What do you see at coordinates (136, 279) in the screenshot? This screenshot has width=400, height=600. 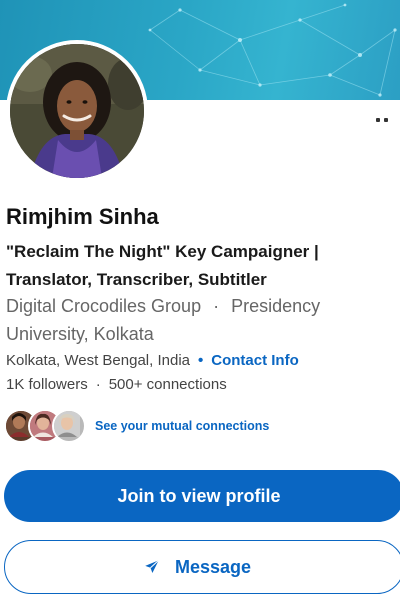 I see `headline-line-2: Translator, Transcriber, Subtitler` at bounding box center [136, 279].